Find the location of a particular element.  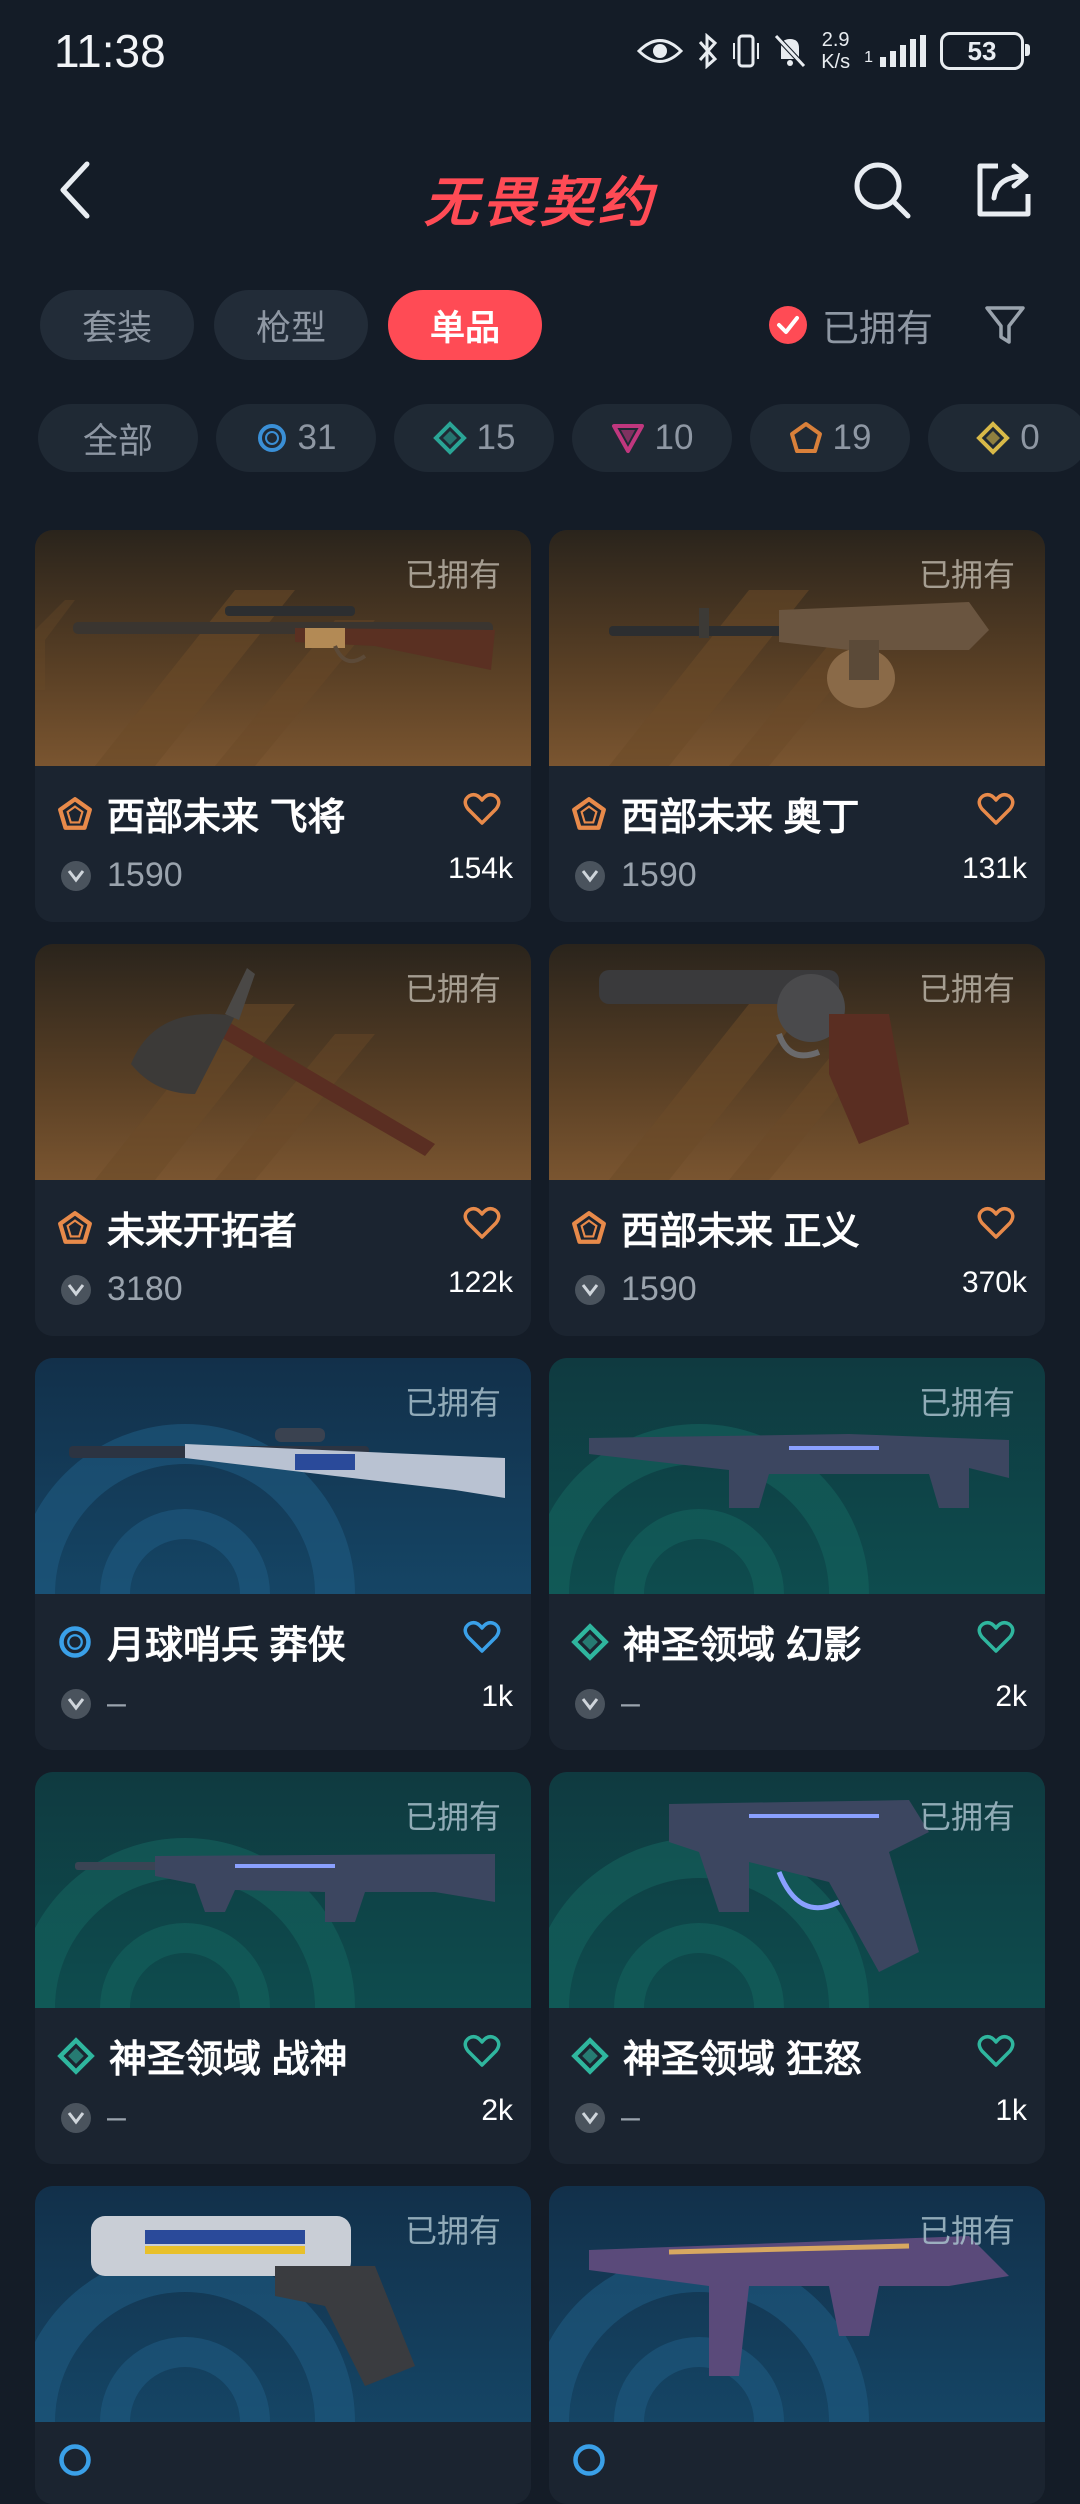

net-speed: 2.9 K/s is located at coordinates (836, 51).